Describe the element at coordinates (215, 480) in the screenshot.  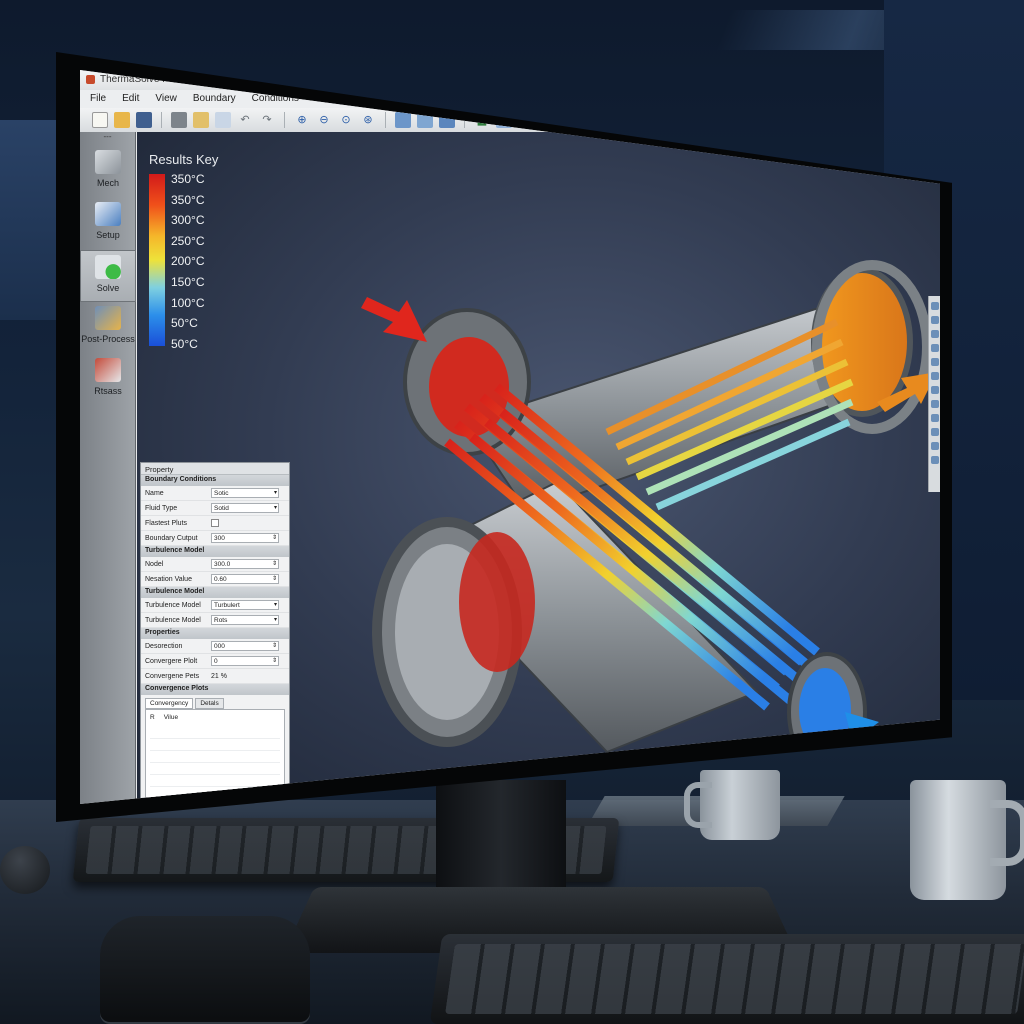
I see `section-boundary-conditions: Boundary Conditions` at that location.